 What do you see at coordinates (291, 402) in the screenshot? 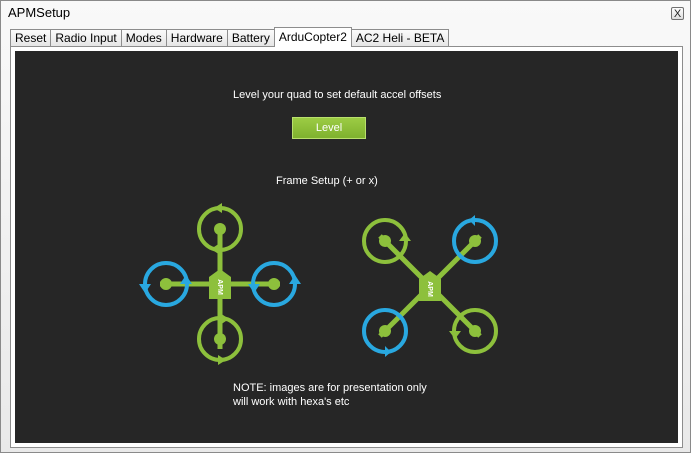
I see `note-line-2: will work with hexa's etc` at bounding box center [291, 402].